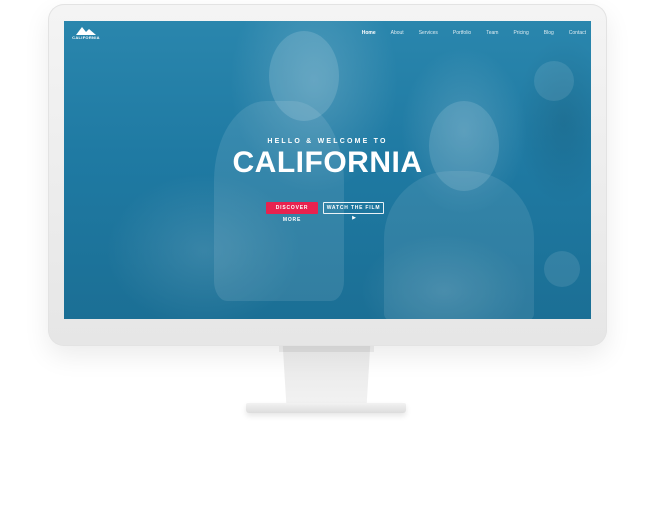  I want to click on discover-more-button: DISCOVER MORE, so click(292, 212).